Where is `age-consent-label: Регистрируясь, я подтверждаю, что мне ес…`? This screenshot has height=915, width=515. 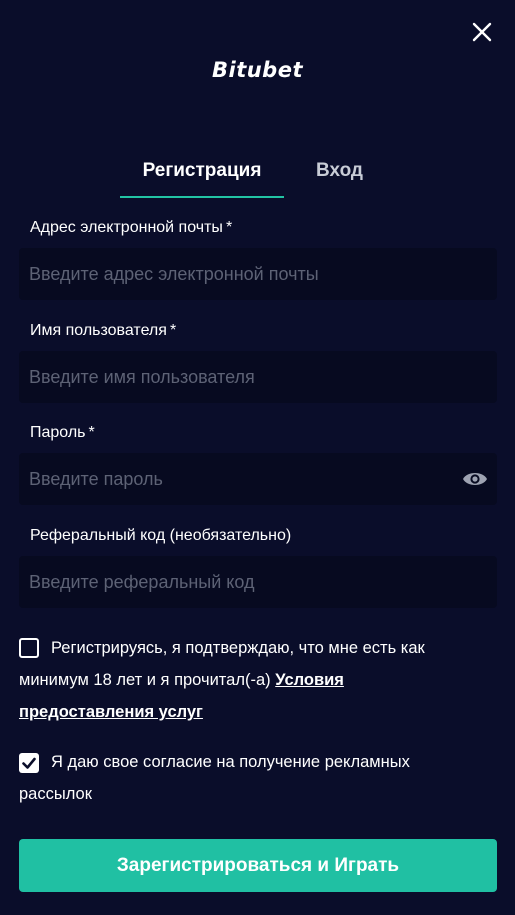 age-consent-label: Регистрируясь, я подтверждаю, что мне ес… is located at coordinates (222, 664).